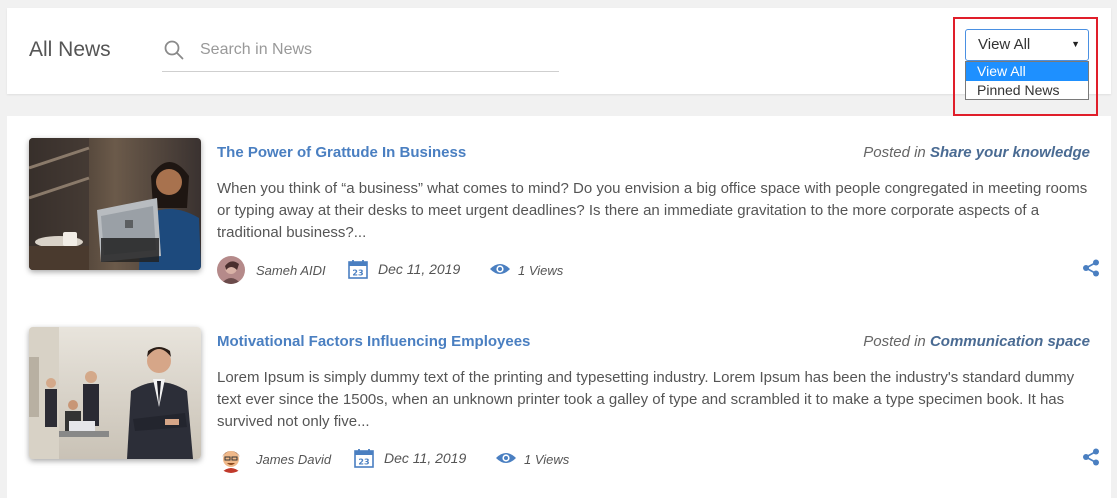 This screenshot has width=1117, height=498. Describe the element at coordinates (1010, 341) in the screenshot. I see `news-category-link: Communication space` at that location.